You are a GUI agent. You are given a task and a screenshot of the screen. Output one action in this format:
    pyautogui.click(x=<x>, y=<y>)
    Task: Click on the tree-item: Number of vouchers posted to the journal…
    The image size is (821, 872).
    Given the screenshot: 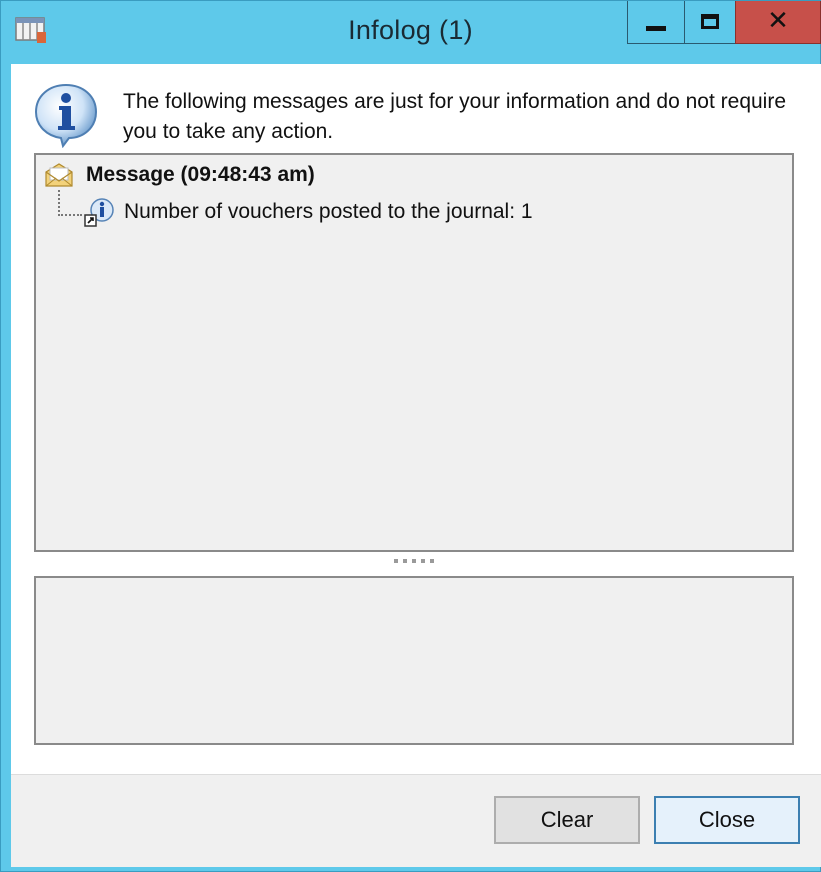 What is the action you would take?
    pyautogui.click(x=295, y=209)
    